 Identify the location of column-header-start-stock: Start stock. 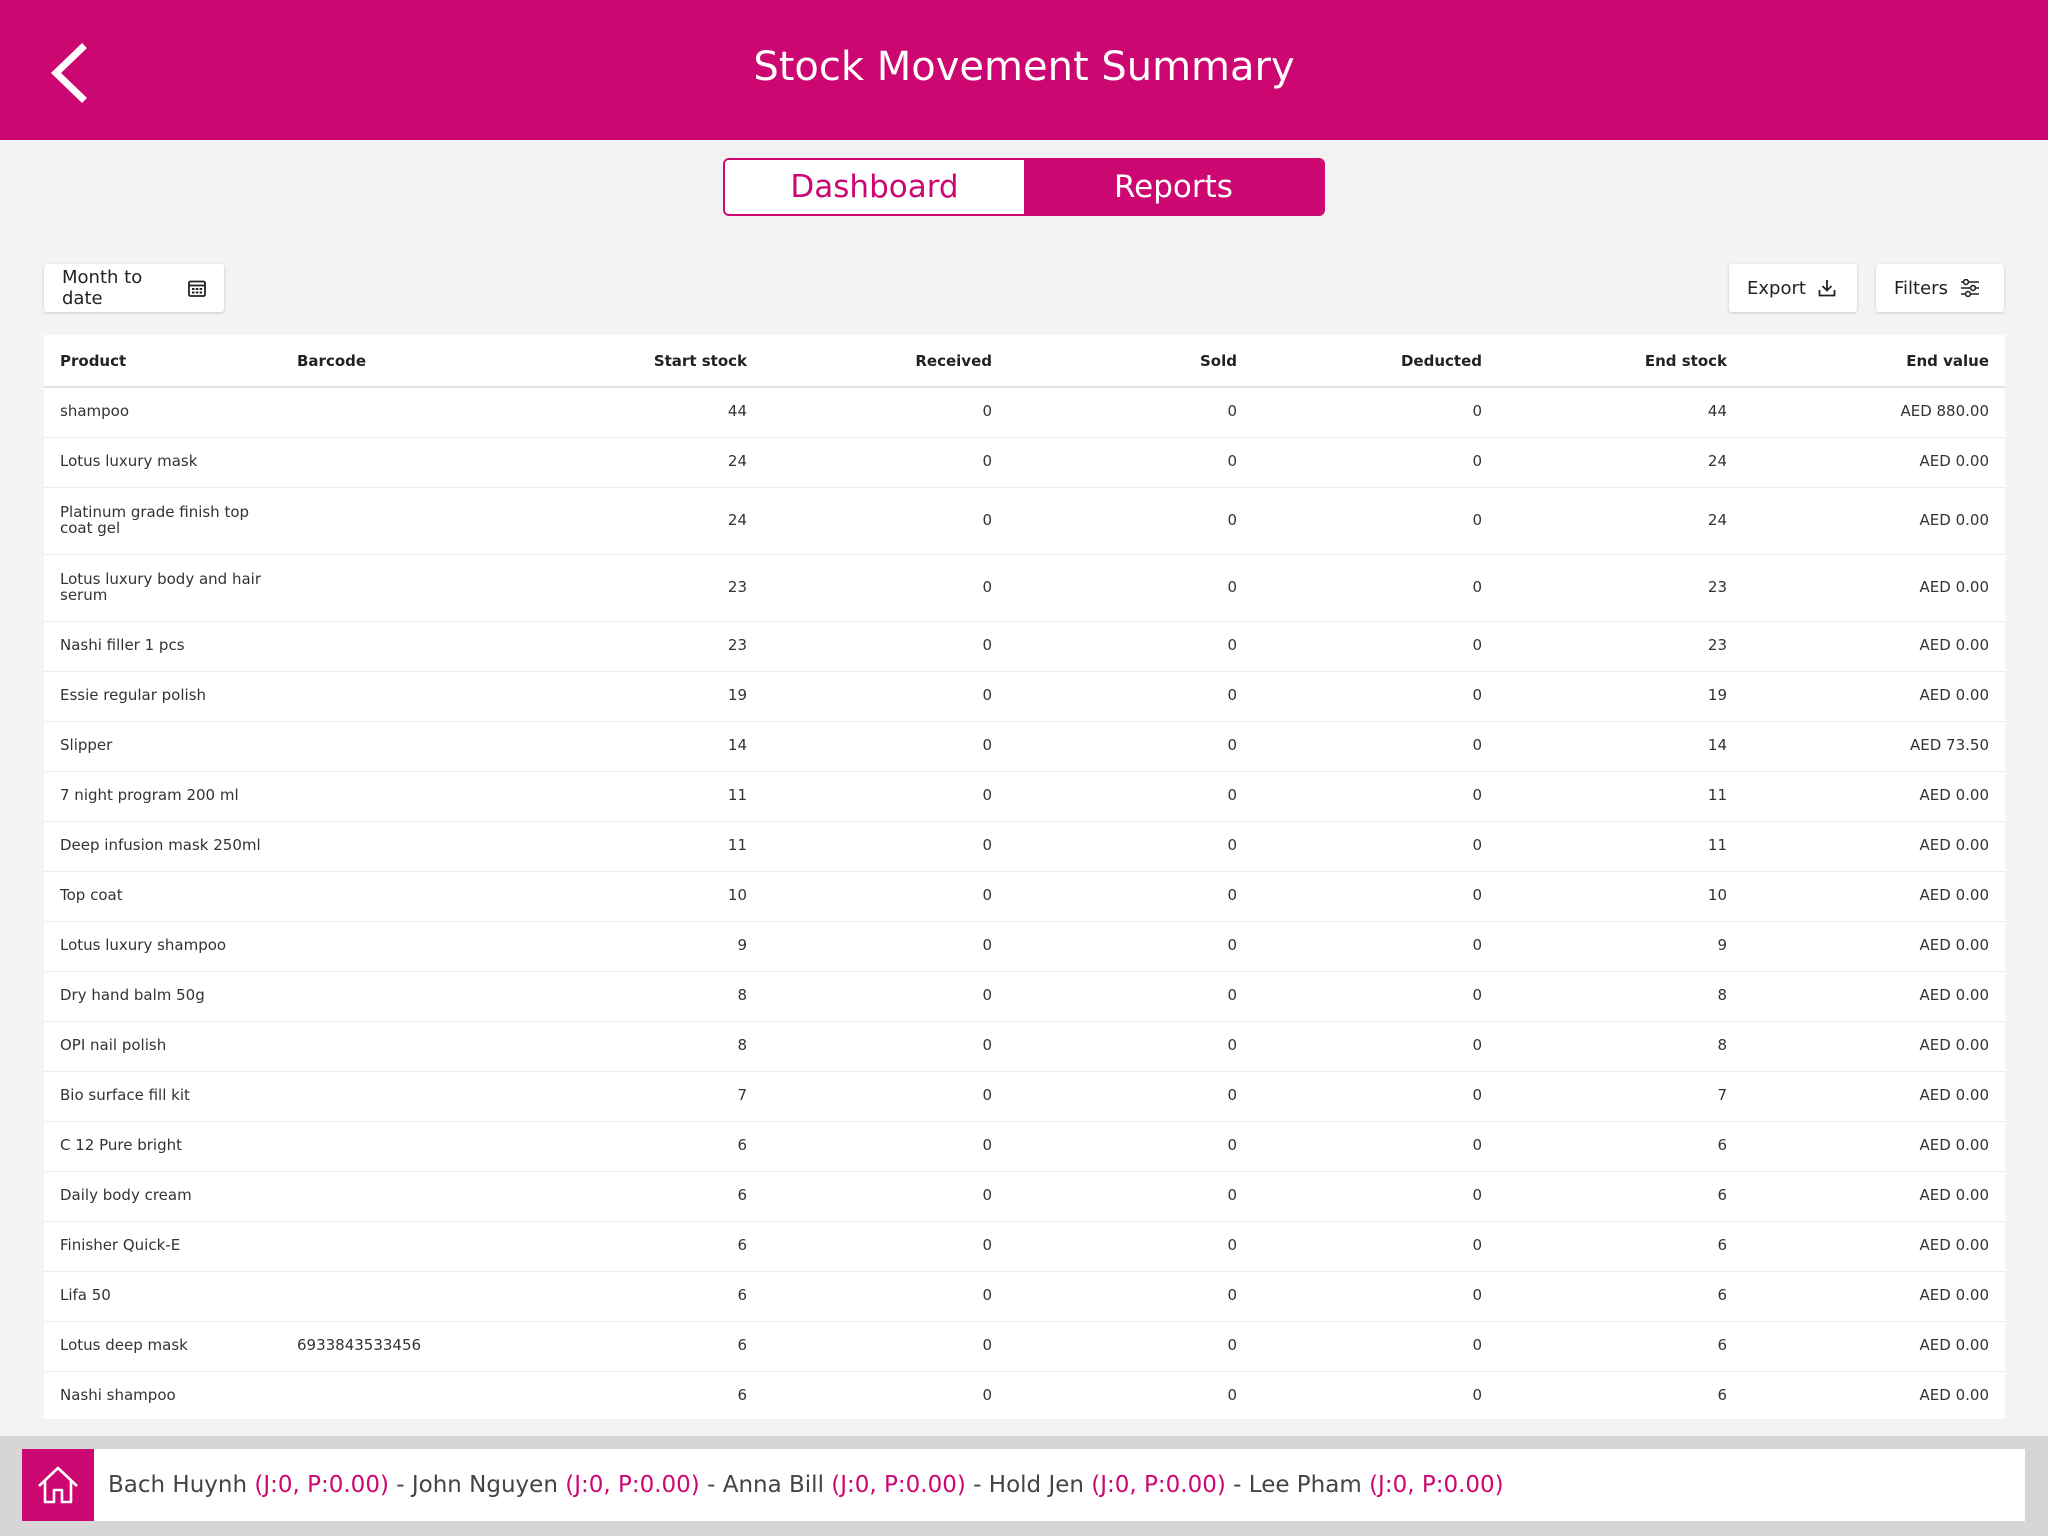
(640, 361).